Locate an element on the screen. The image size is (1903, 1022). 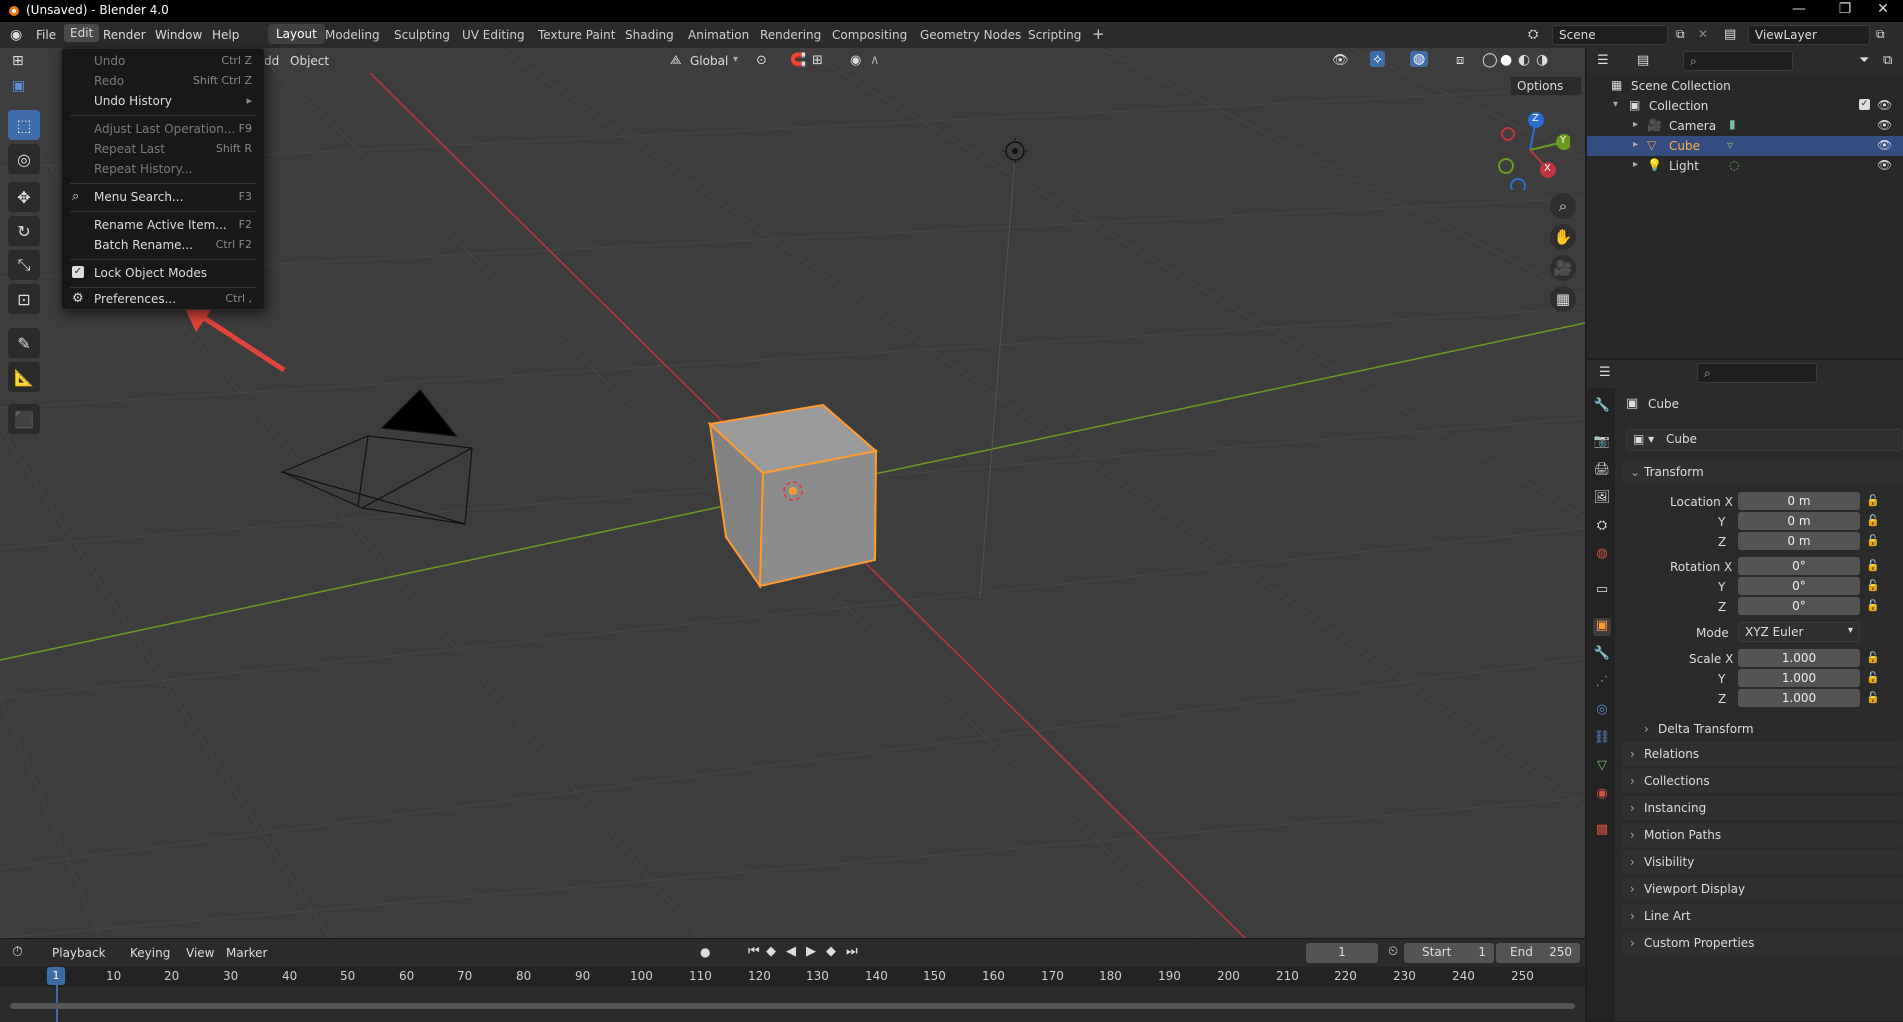
navigation-gizmo: Z Y X is located at coordinates (1531, 152).